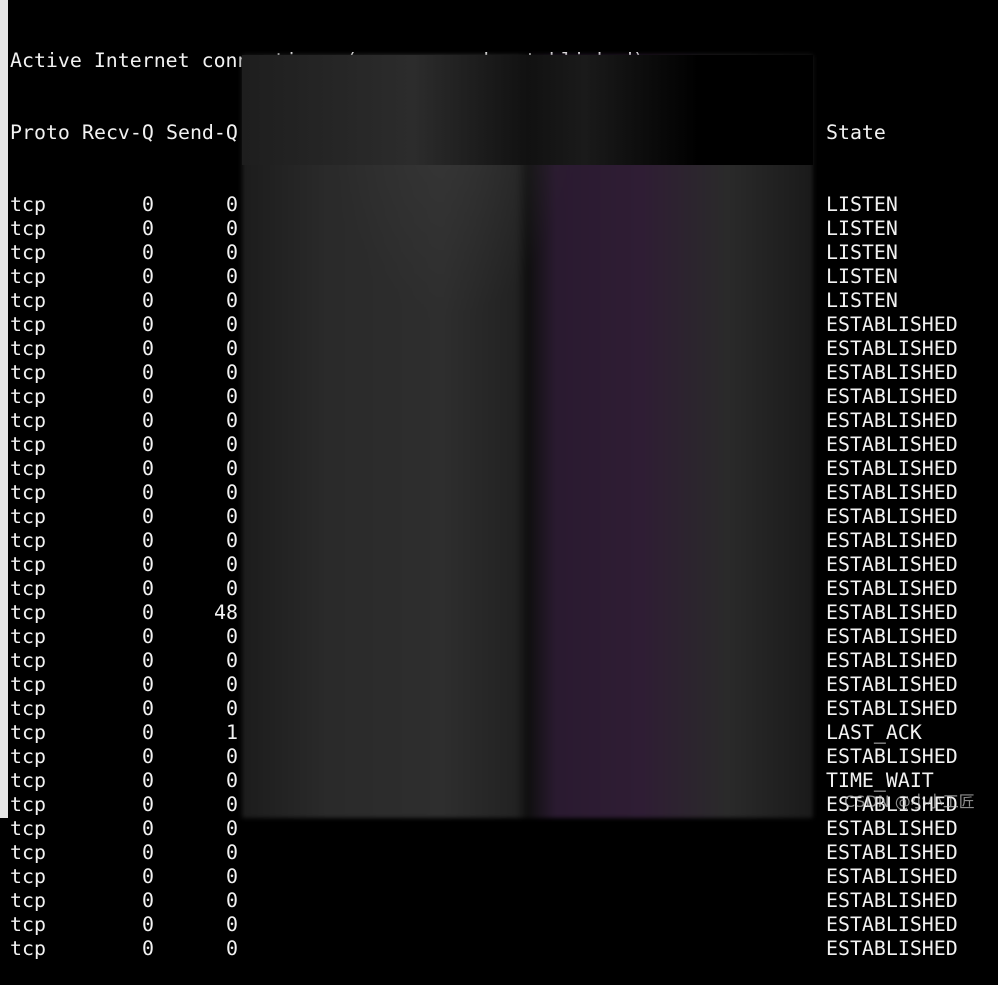 The height and width of the screenshot is (985, 998). I want to click on window-left-border, so click(4, 409).